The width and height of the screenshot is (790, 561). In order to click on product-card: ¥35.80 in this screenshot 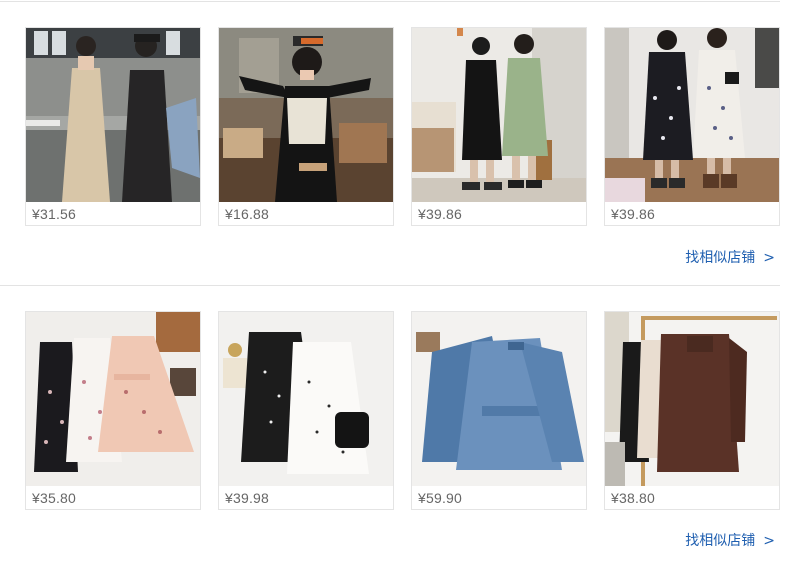, I will do `click(113, 410)`.